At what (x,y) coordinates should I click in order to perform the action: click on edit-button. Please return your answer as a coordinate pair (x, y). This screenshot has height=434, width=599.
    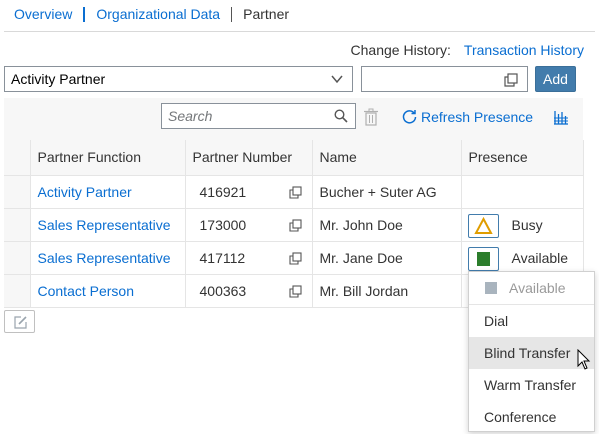
    Looking at the image, I should click on (19, 321).